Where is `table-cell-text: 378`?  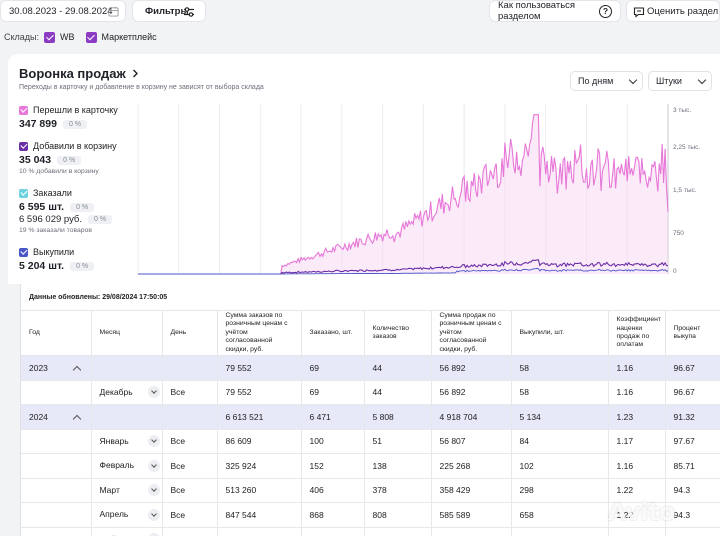
table-cell-text: 378 is located at coordinates (379, 490).